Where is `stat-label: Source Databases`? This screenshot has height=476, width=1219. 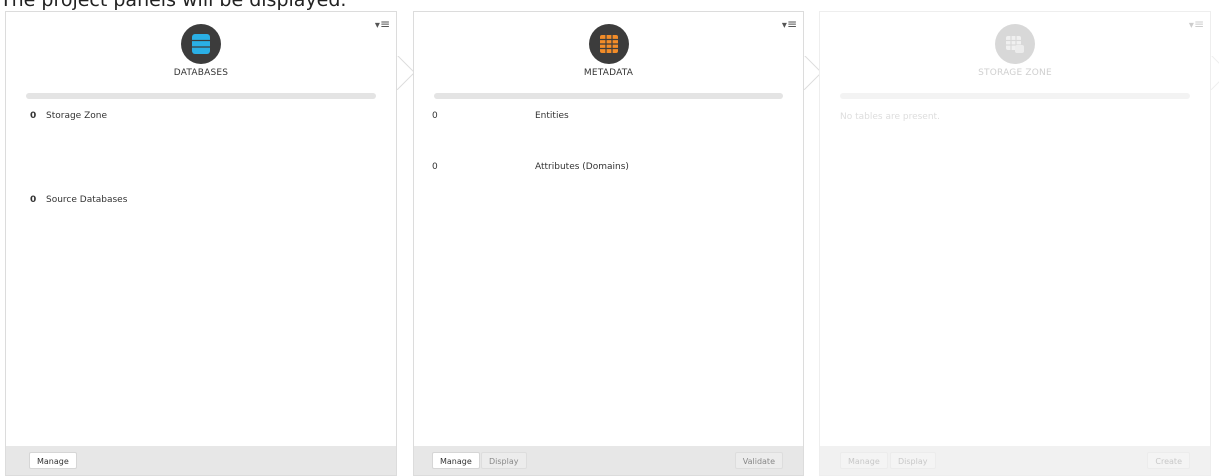
stat-label: Source Databases is located at coordinates (87, 200).